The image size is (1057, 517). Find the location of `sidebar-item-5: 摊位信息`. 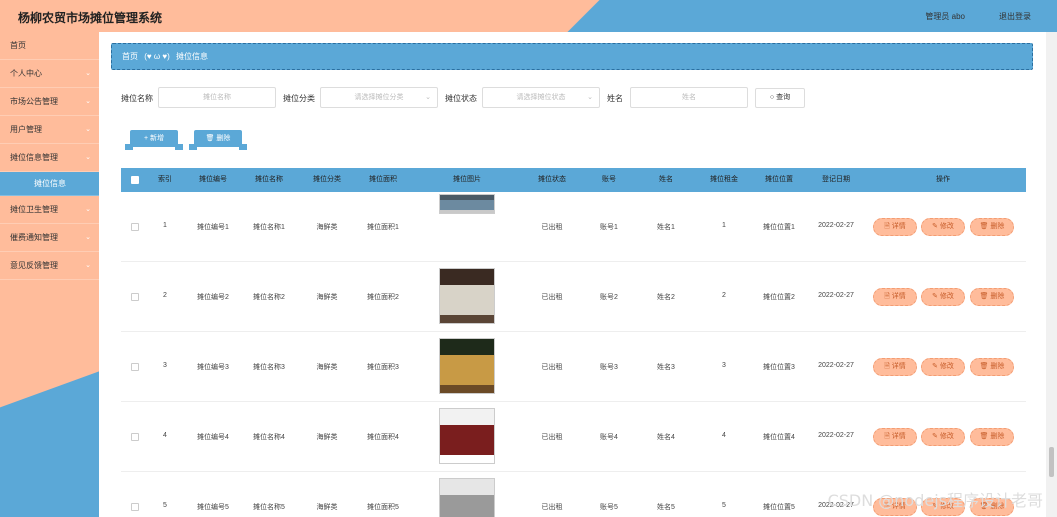

sidebar-item-5: 摊位信息 is located at coordinates (49, 184).